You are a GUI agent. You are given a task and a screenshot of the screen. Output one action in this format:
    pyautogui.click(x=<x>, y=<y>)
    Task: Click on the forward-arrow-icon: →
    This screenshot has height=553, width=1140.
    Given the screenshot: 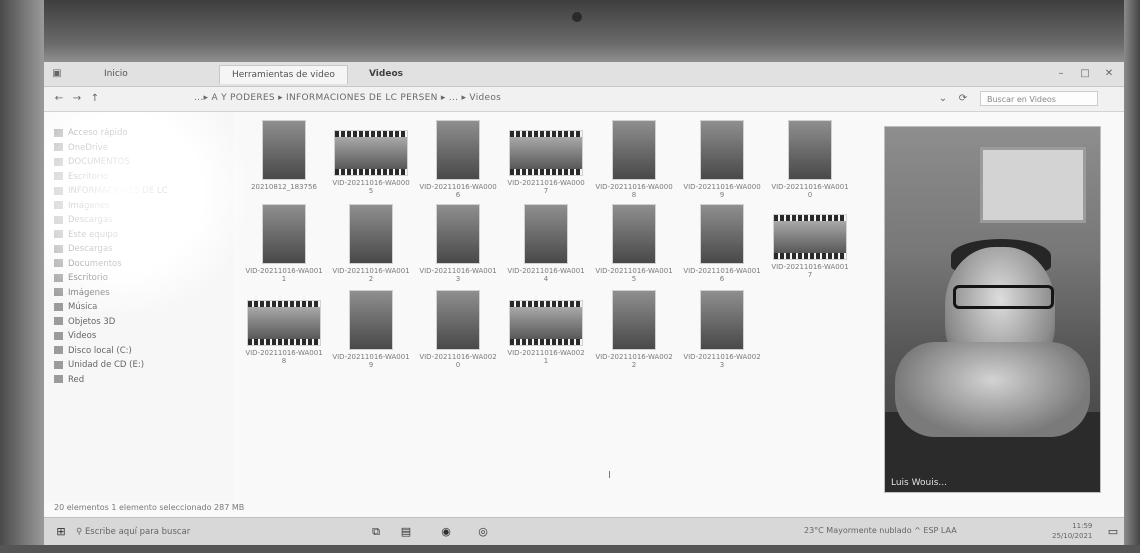 What is the action you would take?
    pyautogui.click(x=77, y=99)
    